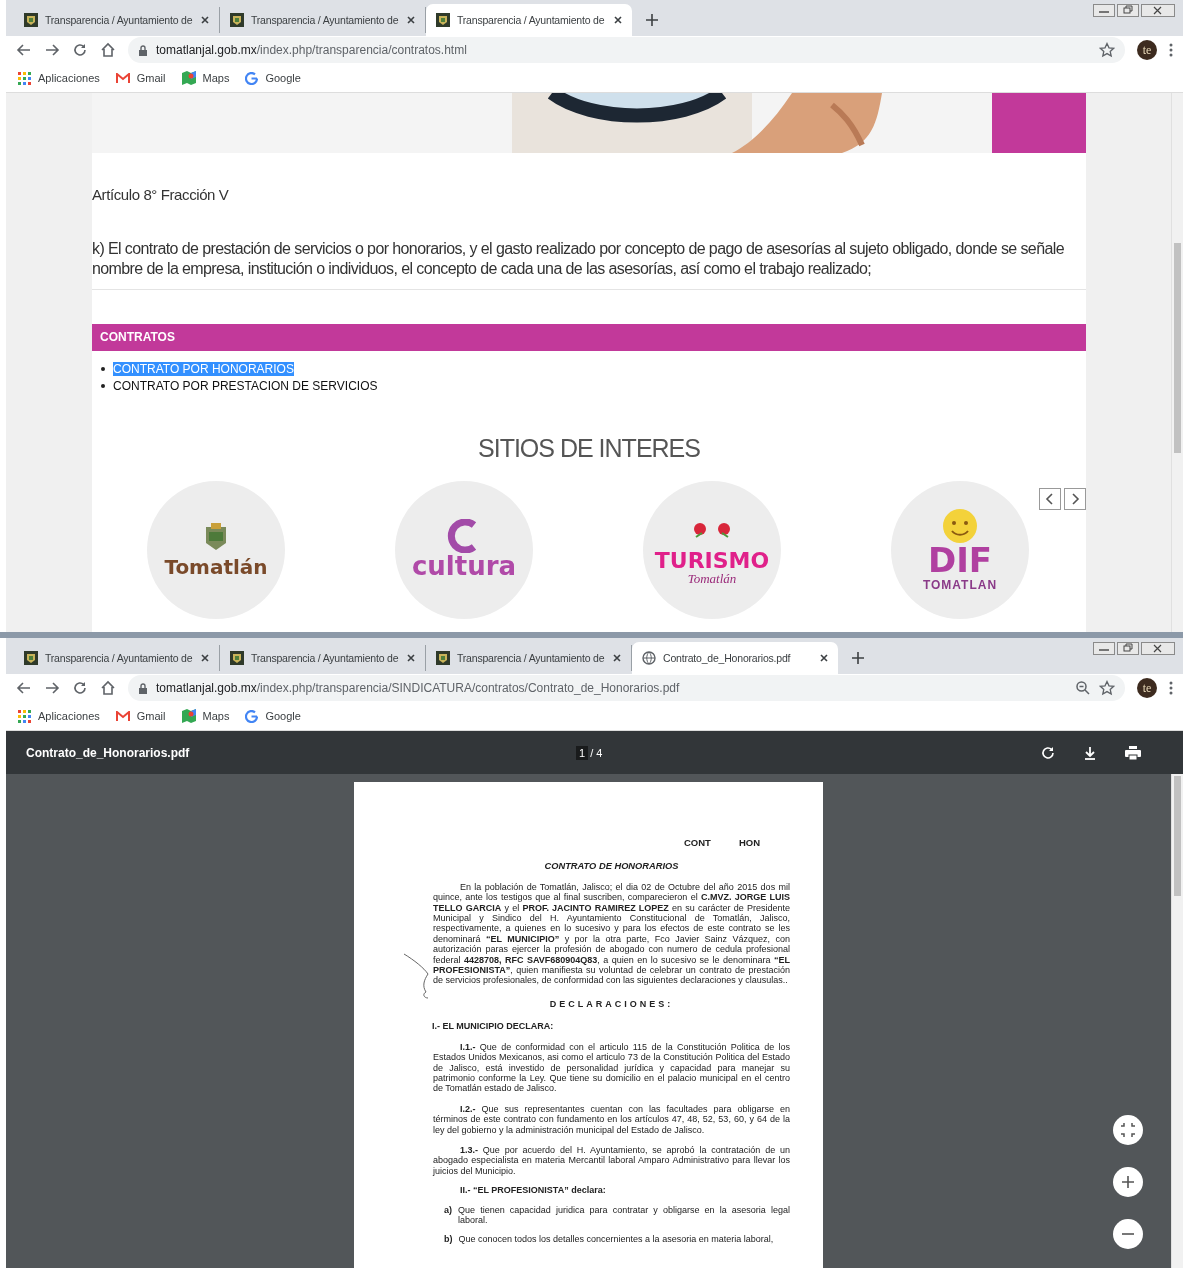 The height and width of the screenshot is (1268, 1183). Describe the element at coordinates (589, 337) in the screenshot. I see `section-header: CONTRATOS` at that location.